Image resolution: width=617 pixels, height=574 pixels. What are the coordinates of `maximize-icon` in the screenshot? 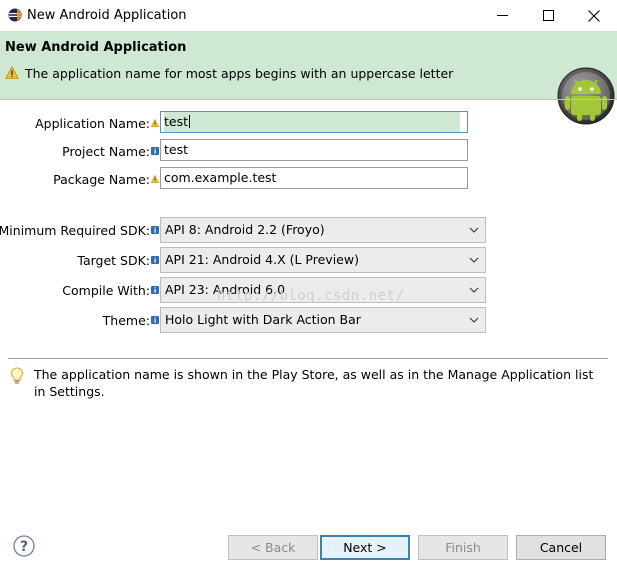 It's located at (548, 15).